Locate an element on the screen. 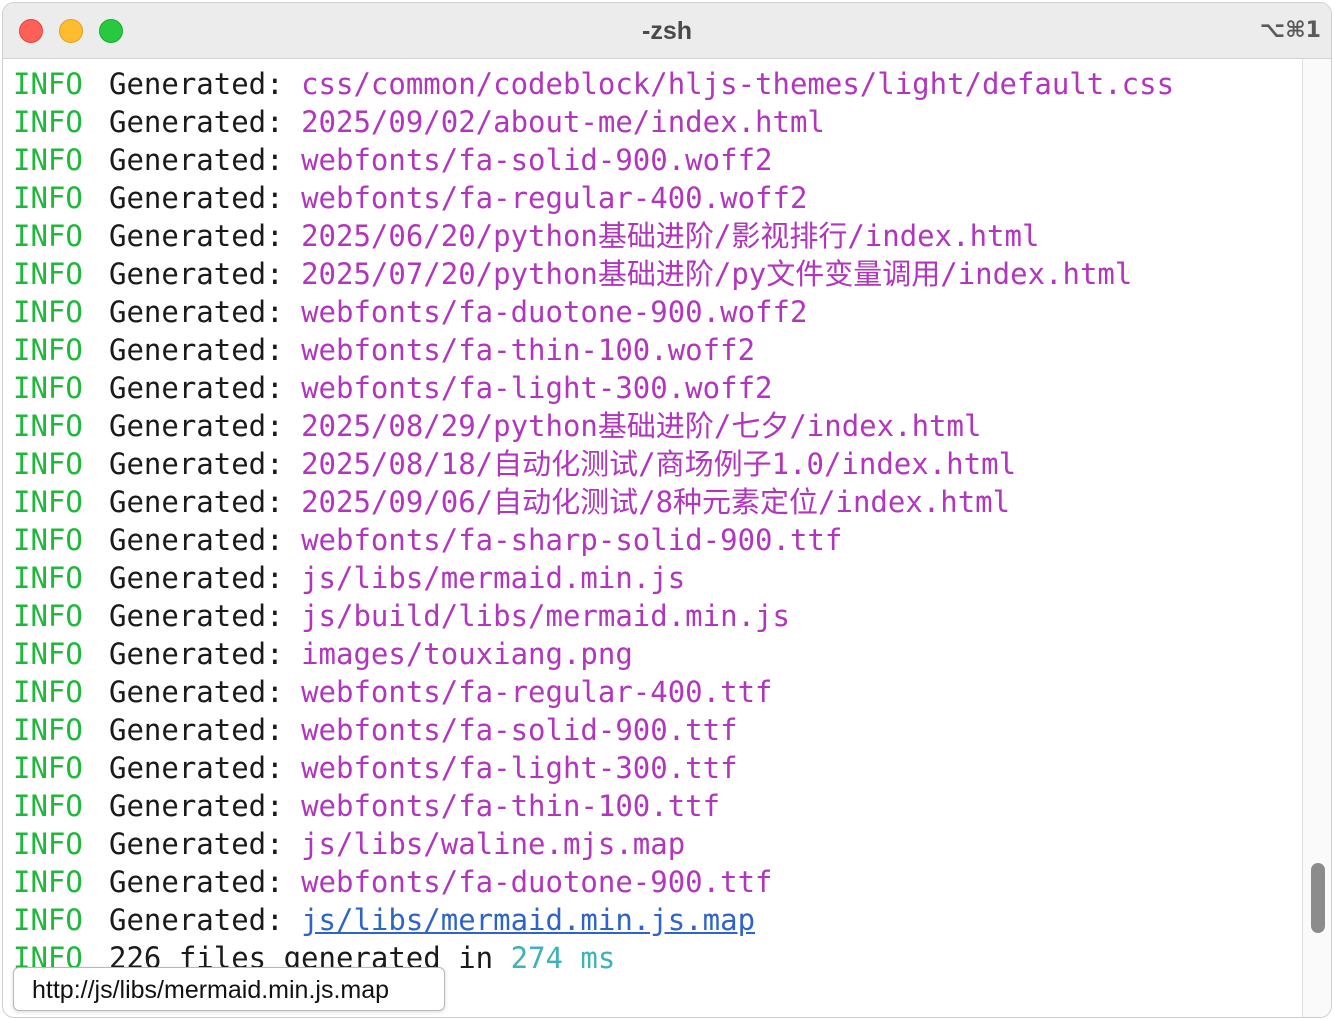 This screenshot has width=1334, height=1020. vertical-scrollbar is located at coordinates (1316, 538).